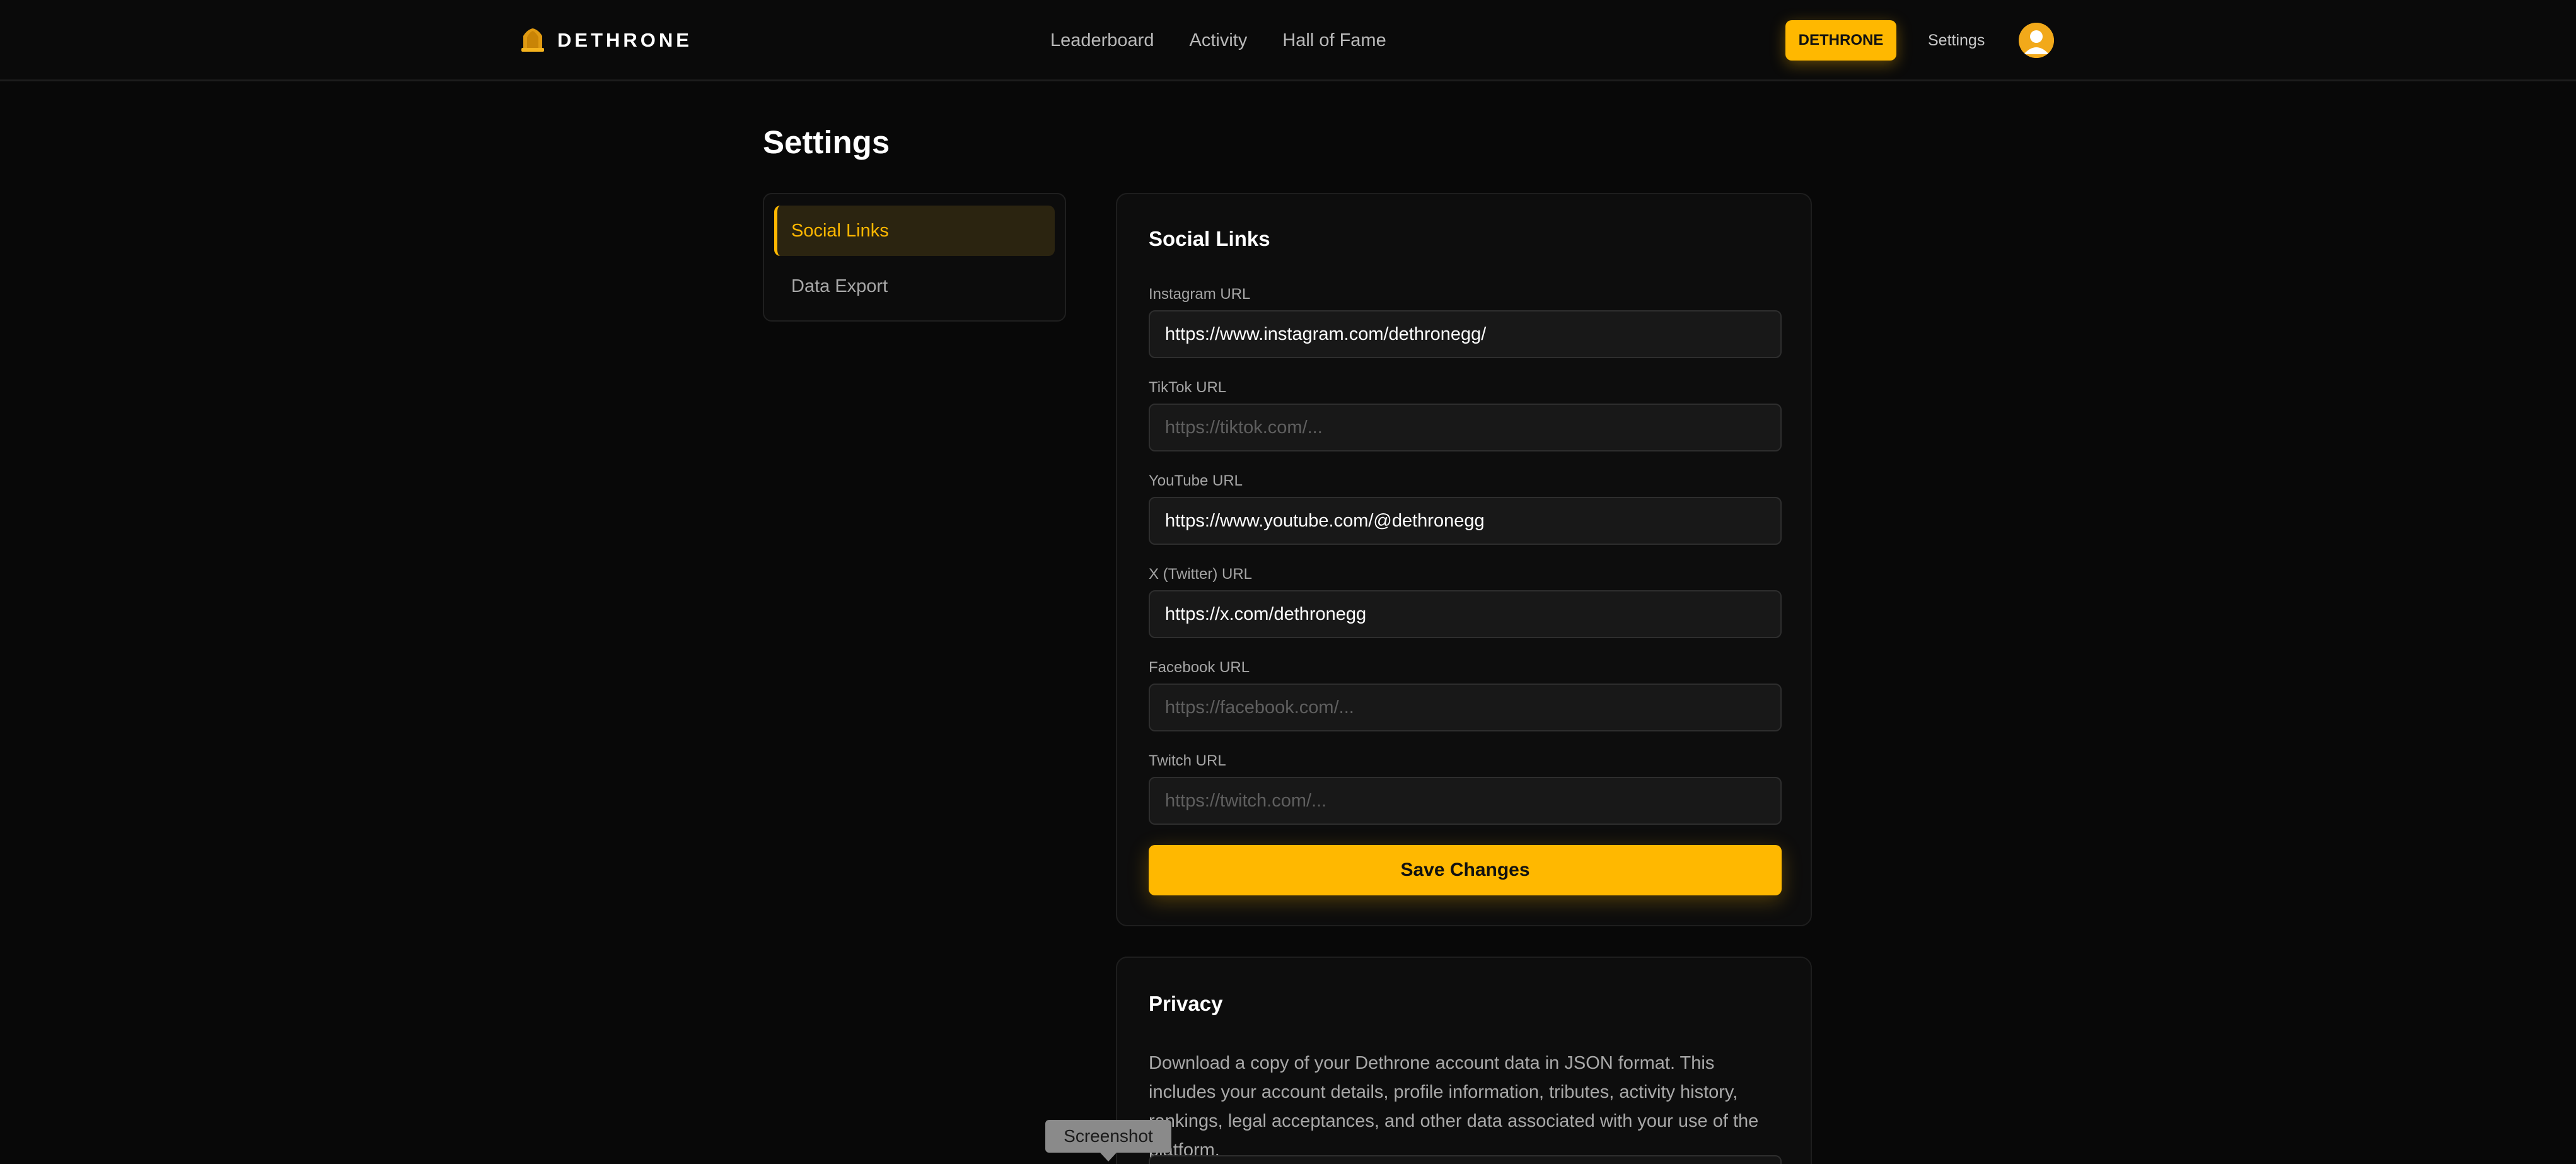  Describe the element at coordinates (1201, 574) in the screenshot. I see `twitter-label: X (Twitter) URL` at that location.